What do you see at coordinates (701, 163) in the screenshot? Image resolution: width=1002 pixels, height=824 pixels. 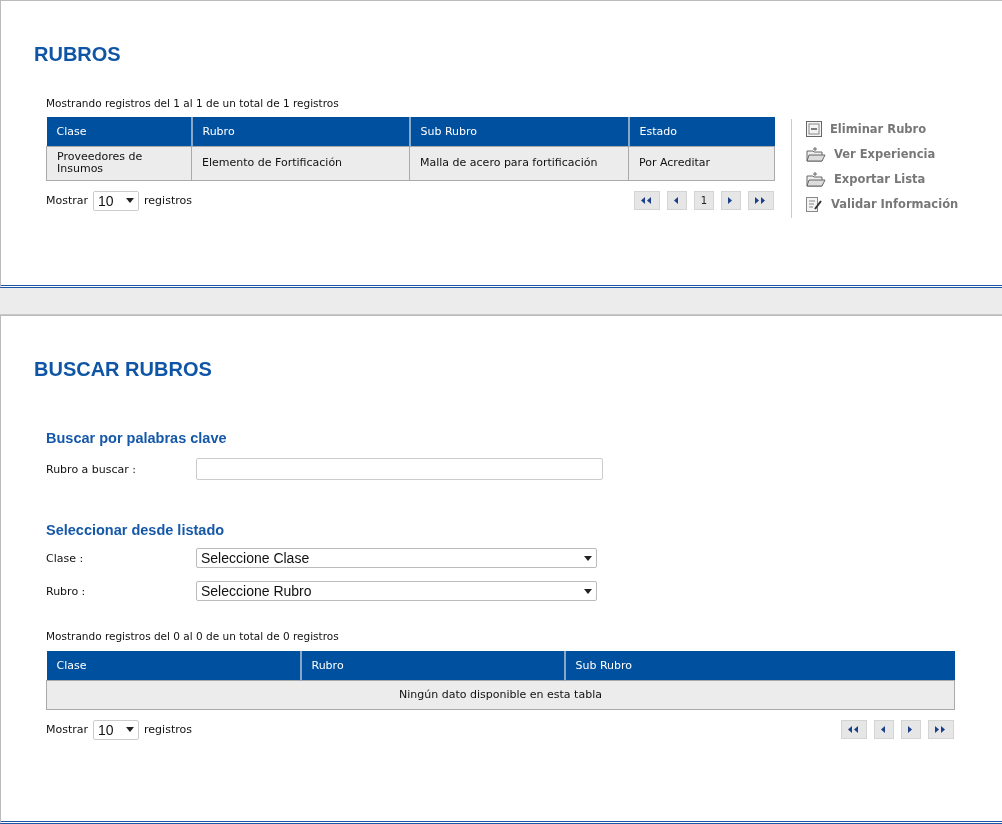 I see `table-cell: Por Acreditar` at bounding box center [701, 163].